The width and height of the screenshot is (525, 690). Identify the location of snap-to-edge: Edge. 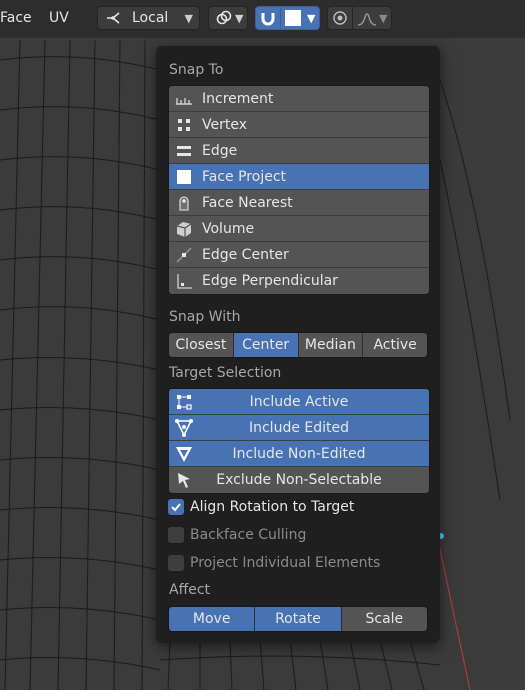
(299, 151).